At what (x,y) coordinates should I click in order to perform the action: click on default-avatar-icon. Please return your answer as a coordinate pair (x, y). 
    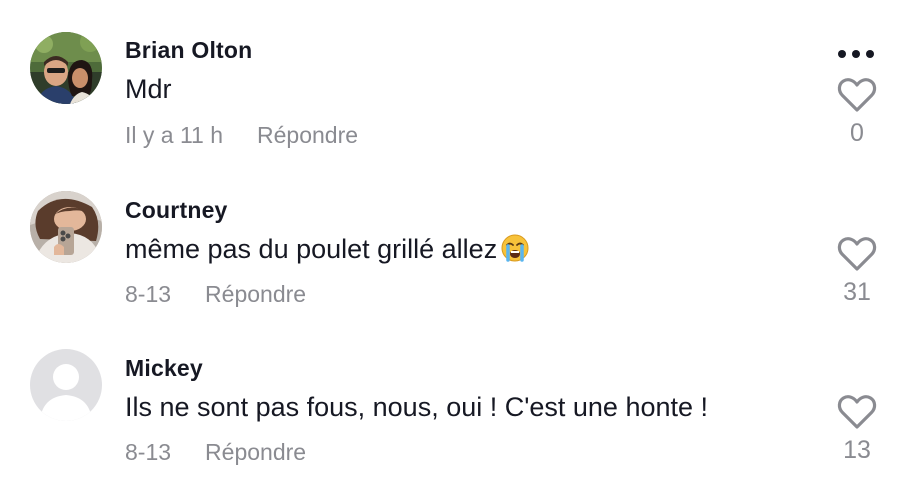
    Looking at the image, I should click on (66, 385).